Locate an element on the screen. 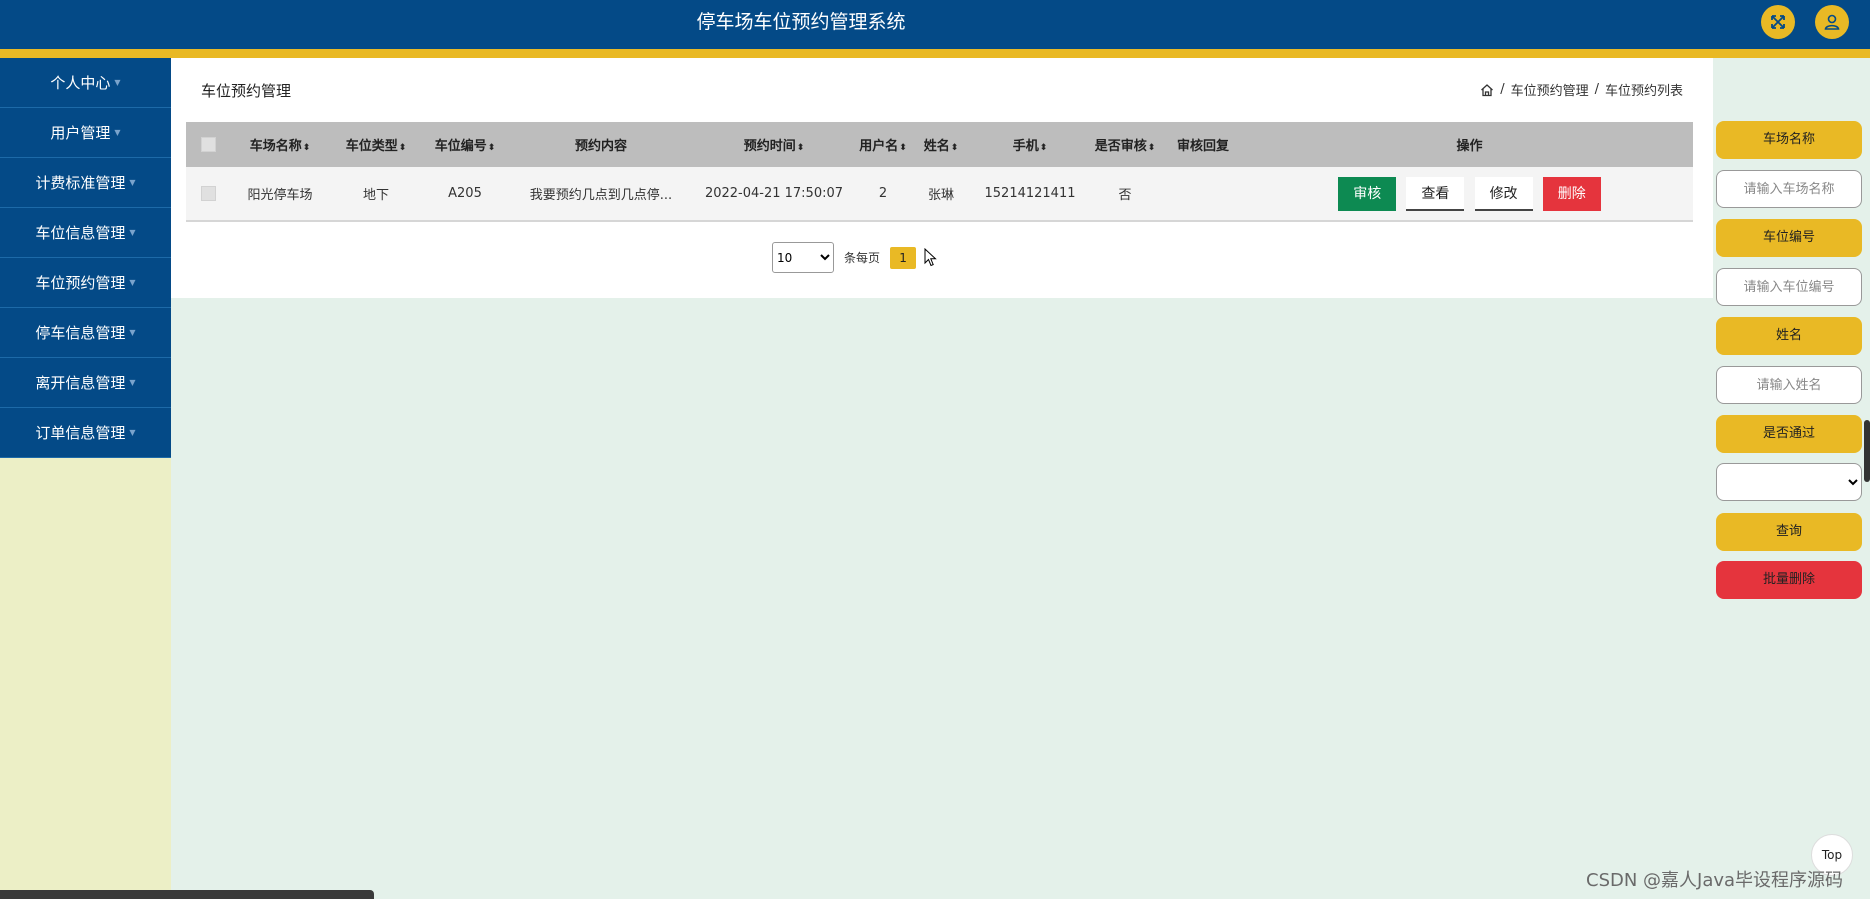 The width and height of the screenshot is (1870, 899). name-label: 姓名 is located at coordinates (1789, 336).